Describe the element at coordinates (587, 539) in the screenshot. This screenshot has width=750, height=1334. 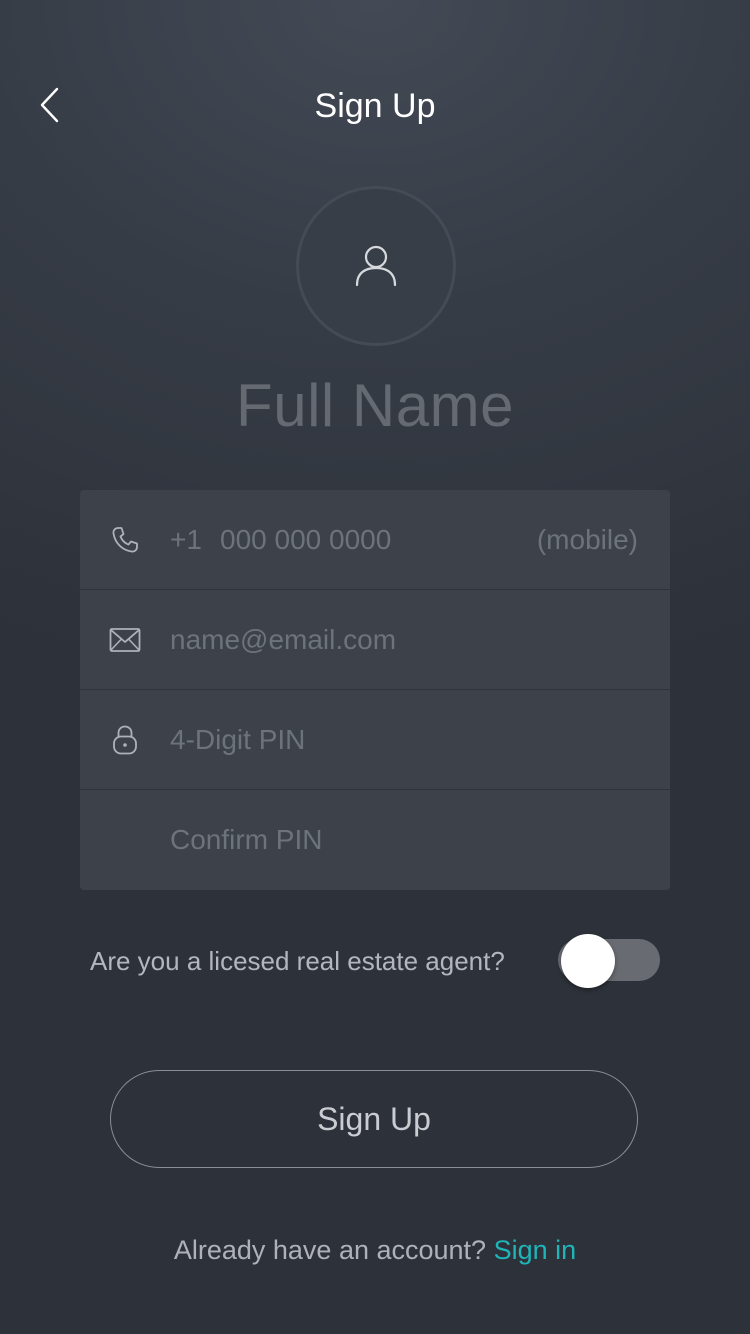
I see `phone-type-label: (mobile)` at that location.